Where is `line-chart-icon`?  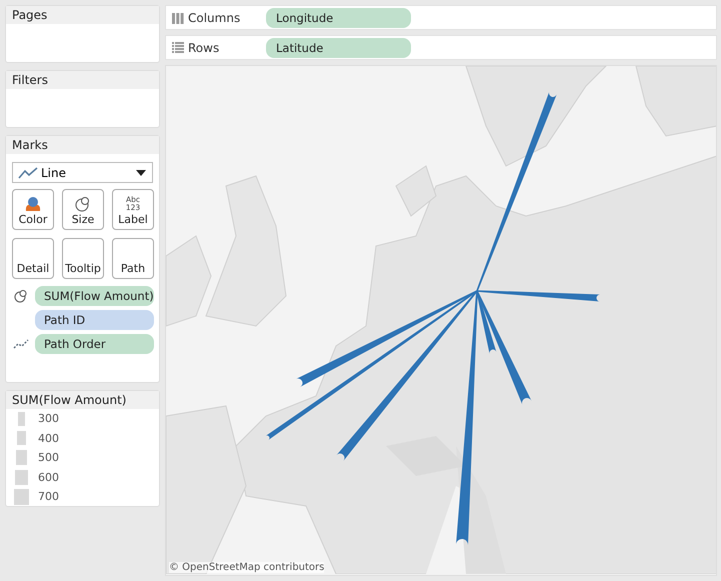 line-chart-icon is located at coordinates (28, 172).